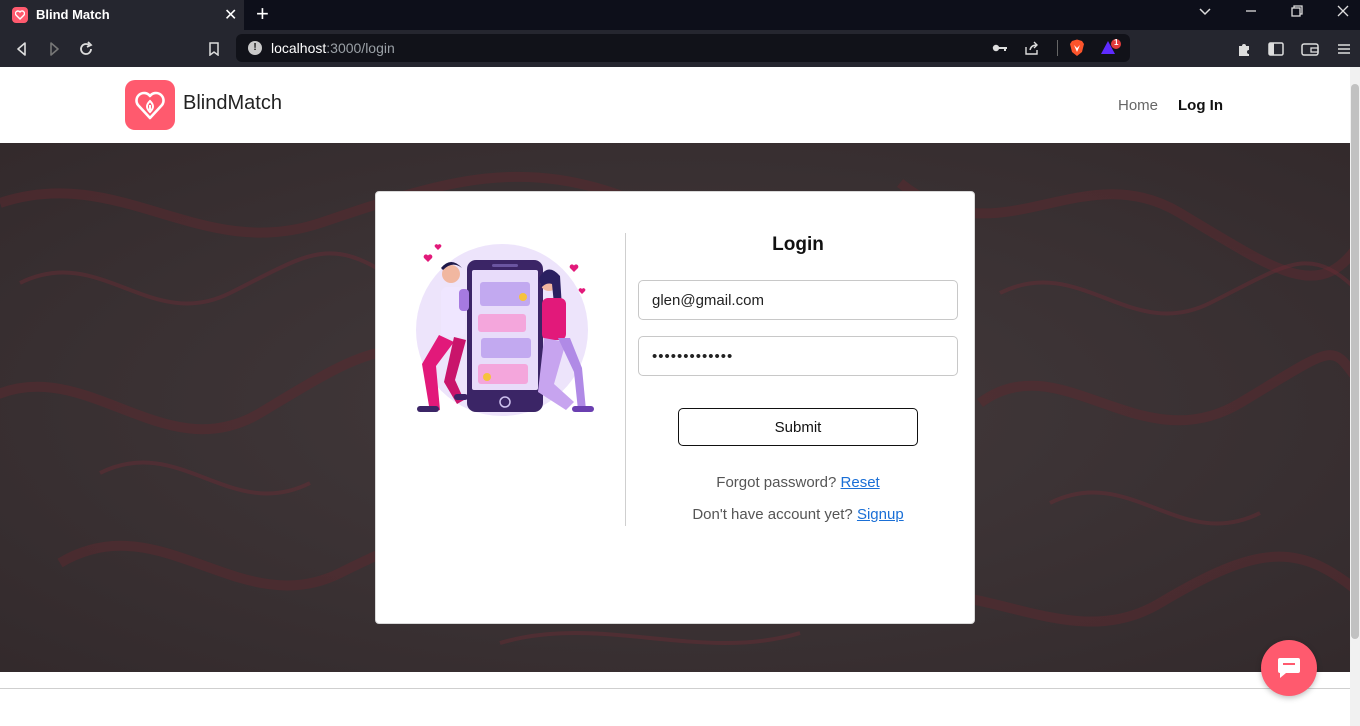  I want to click on browser-tab: Blind Match ✕, so click(122, 15).